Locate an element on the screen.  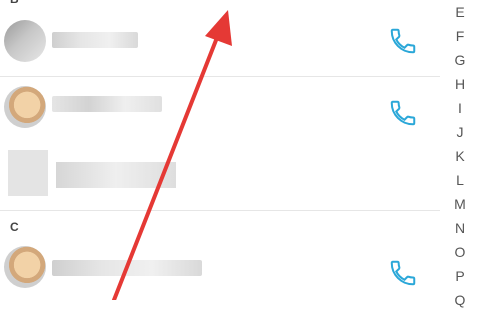
index-letter: K is located at coordinates (460, 156).